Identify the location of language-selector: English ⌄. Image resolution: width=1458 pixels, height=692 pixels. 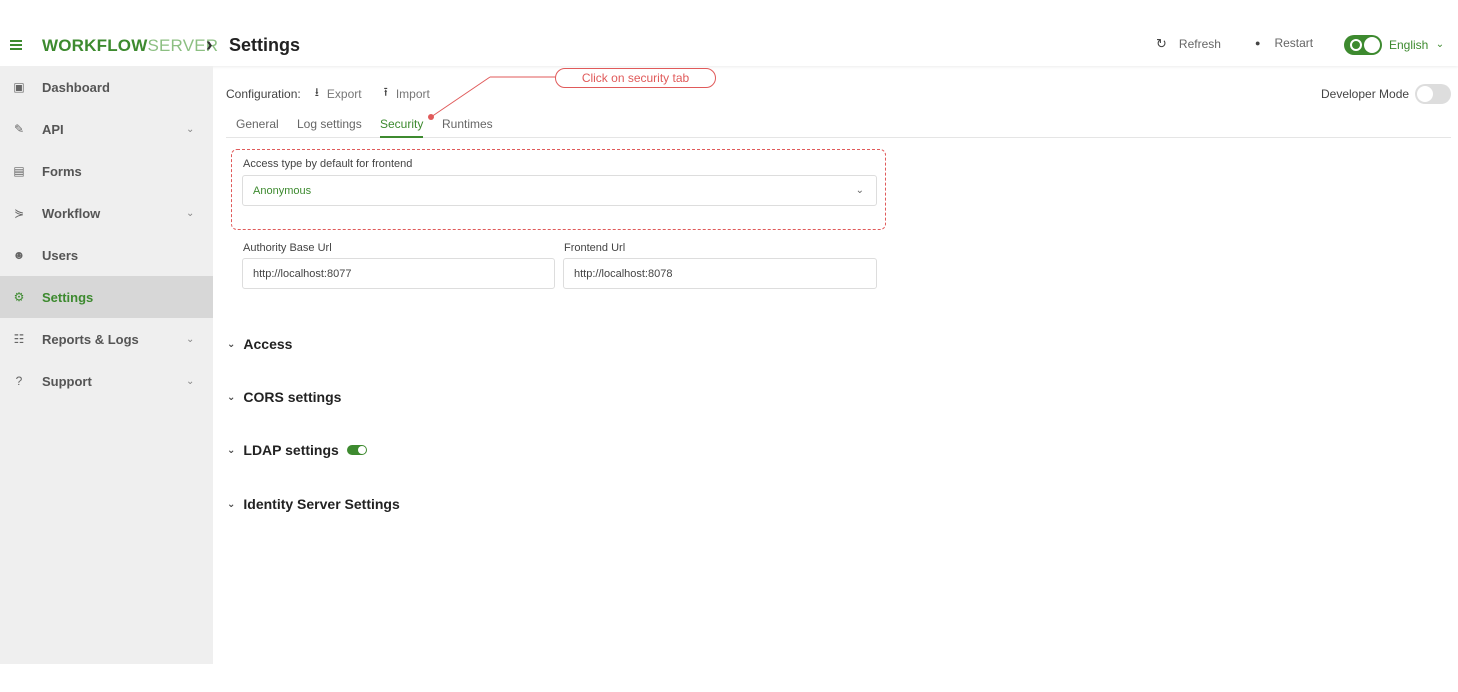
(1416, 45).